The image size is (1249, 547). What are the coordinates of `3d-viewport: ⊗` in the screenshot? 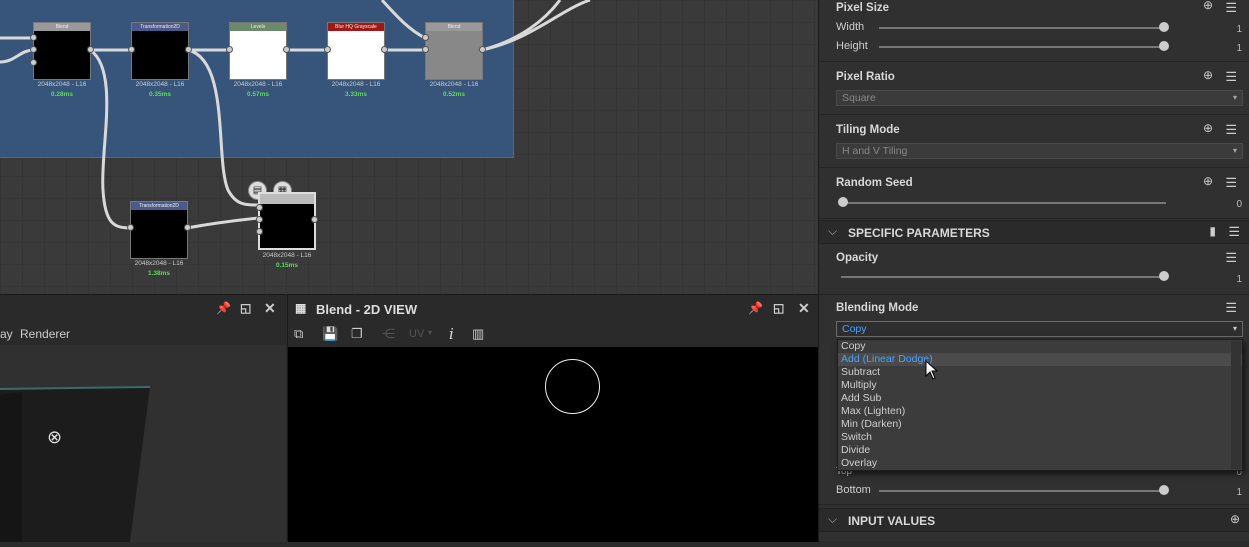 It's located at (143, 443).